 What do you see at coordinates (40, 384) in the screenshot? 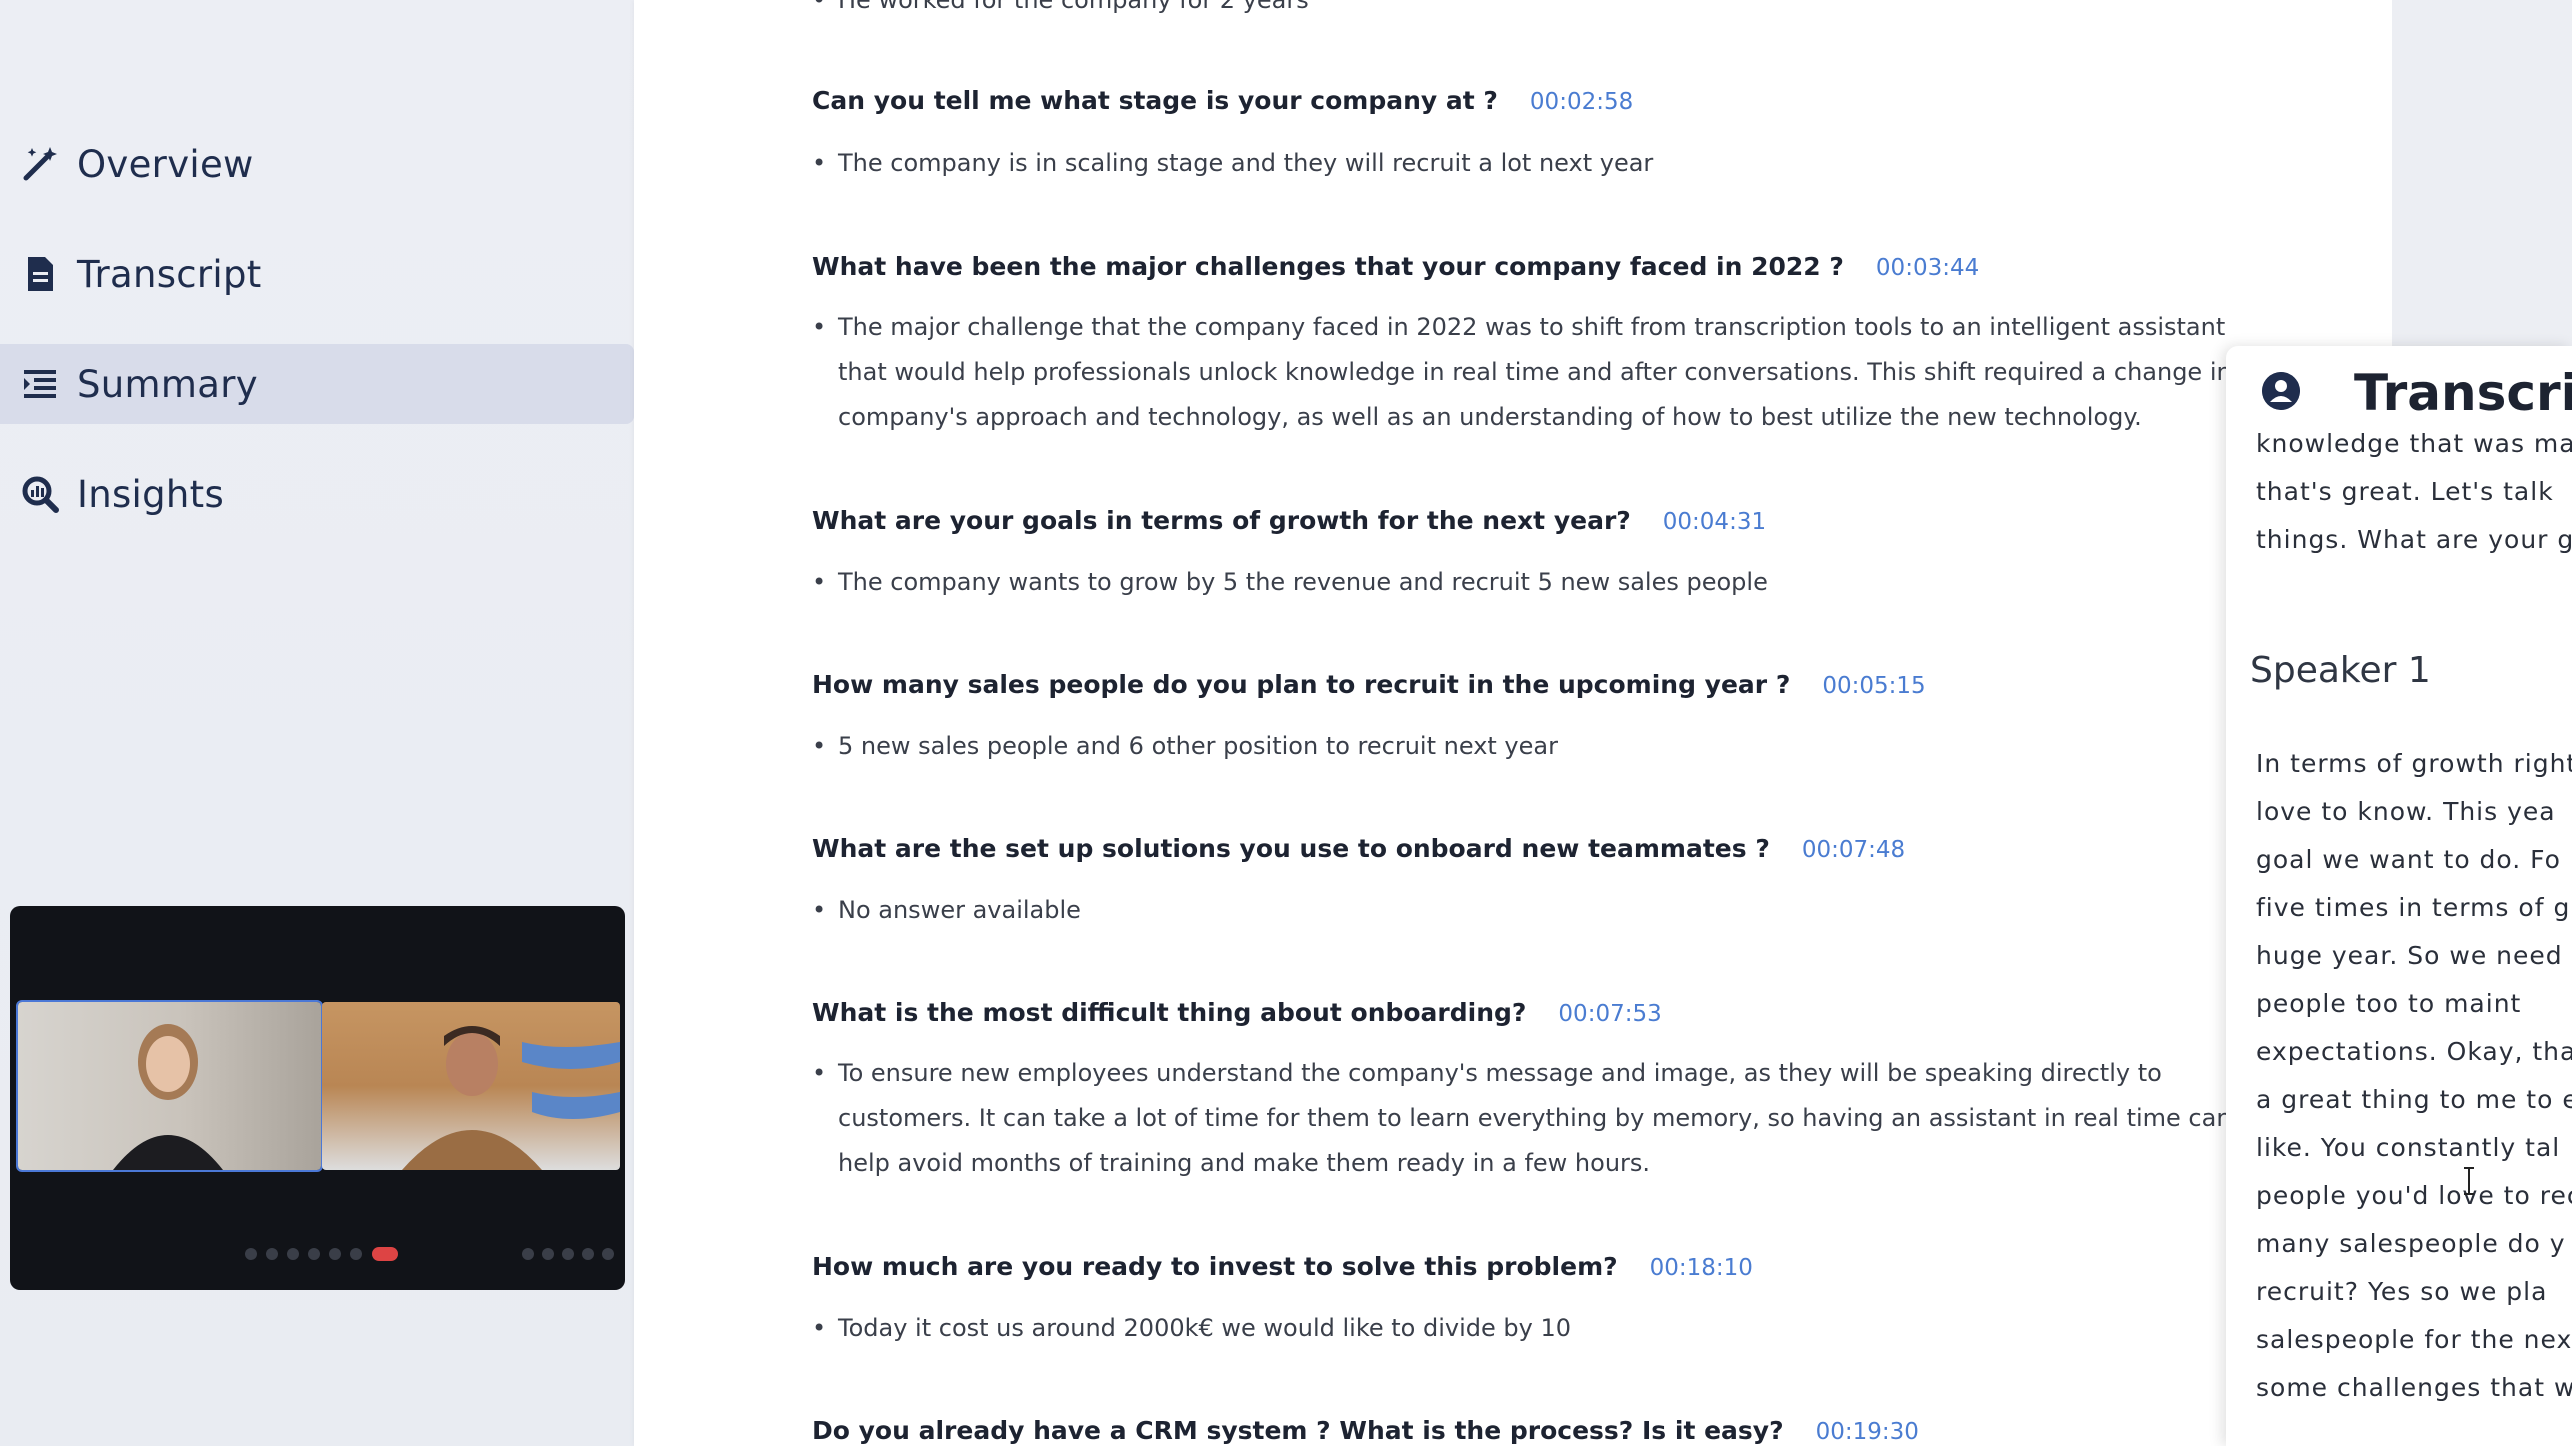
I see `list-icon` at bounding box center [40, 384].